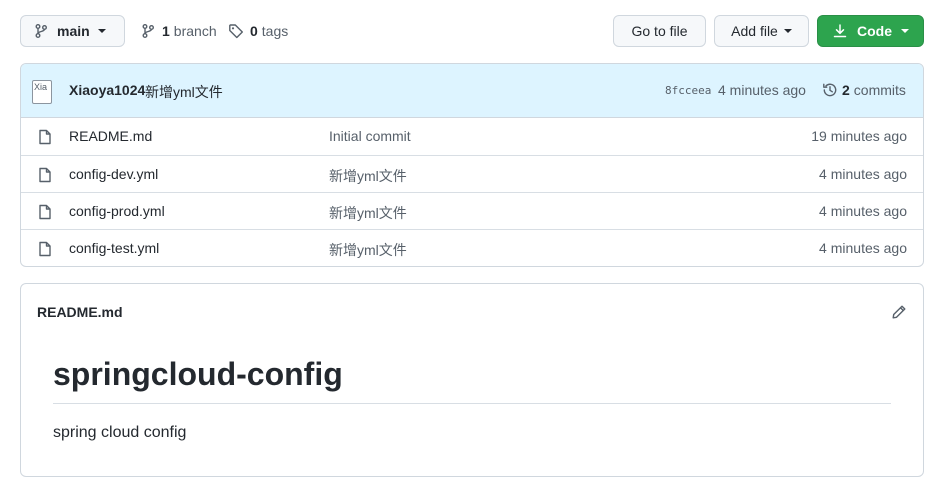 The height and width of the screenshot is (483, 936). What do you see at coordinates (198, 374) in the screenshot?
I see `readme-heading: springcloud-config` at bounding box center [198, 374].